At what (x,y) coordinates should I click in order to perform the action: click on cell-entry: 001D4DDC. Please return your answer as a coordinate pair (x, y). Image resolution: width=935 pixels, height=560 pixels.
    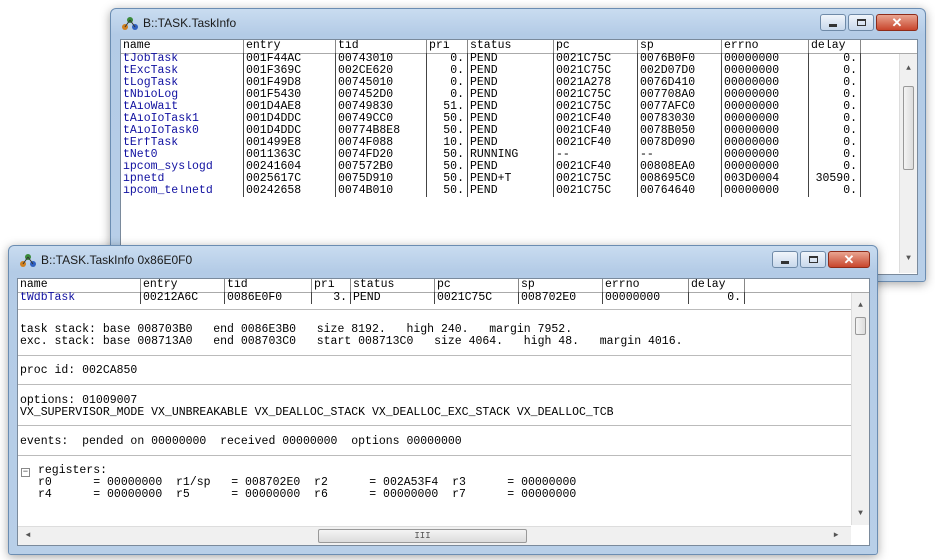
    Looking at the image, I should click on (290, 131).